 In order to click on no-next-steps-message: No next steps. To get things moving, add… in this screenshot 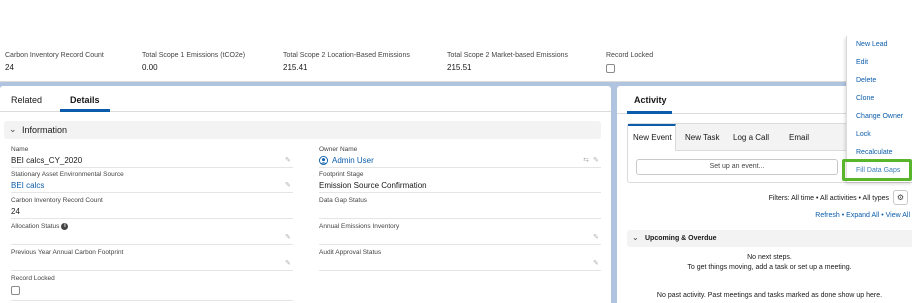, I will do `click(769, 263)`.